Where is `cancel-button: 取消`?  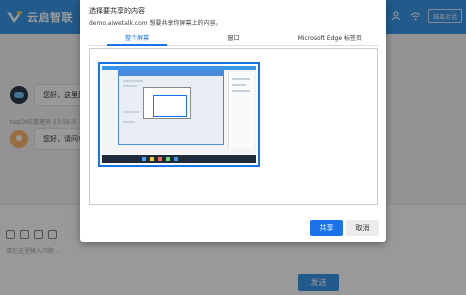 cancel-button: 取消 is located at coordinates (362, 228).